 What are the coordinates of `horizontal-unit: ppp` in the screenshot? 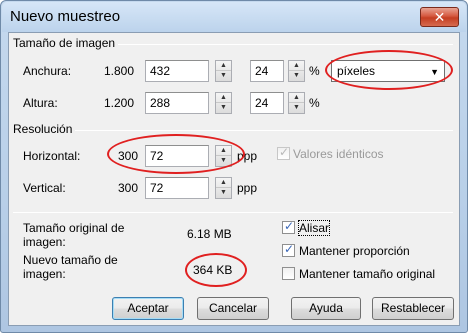 It's located at (247, 156).